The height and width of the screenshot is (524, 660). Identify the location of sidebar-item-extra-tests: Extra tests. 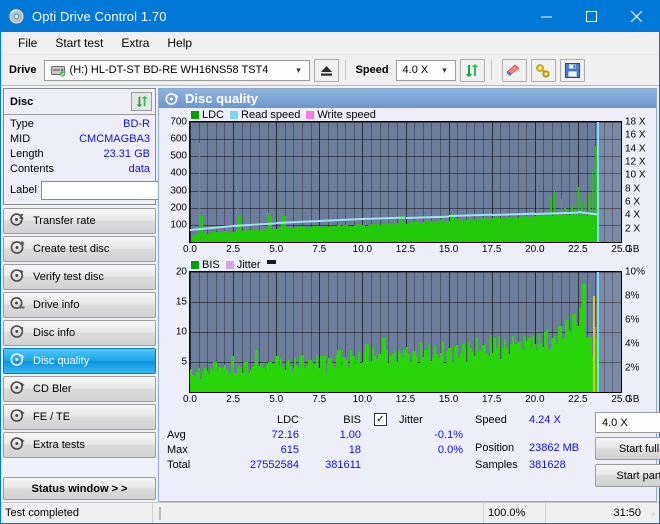
(79, 445).